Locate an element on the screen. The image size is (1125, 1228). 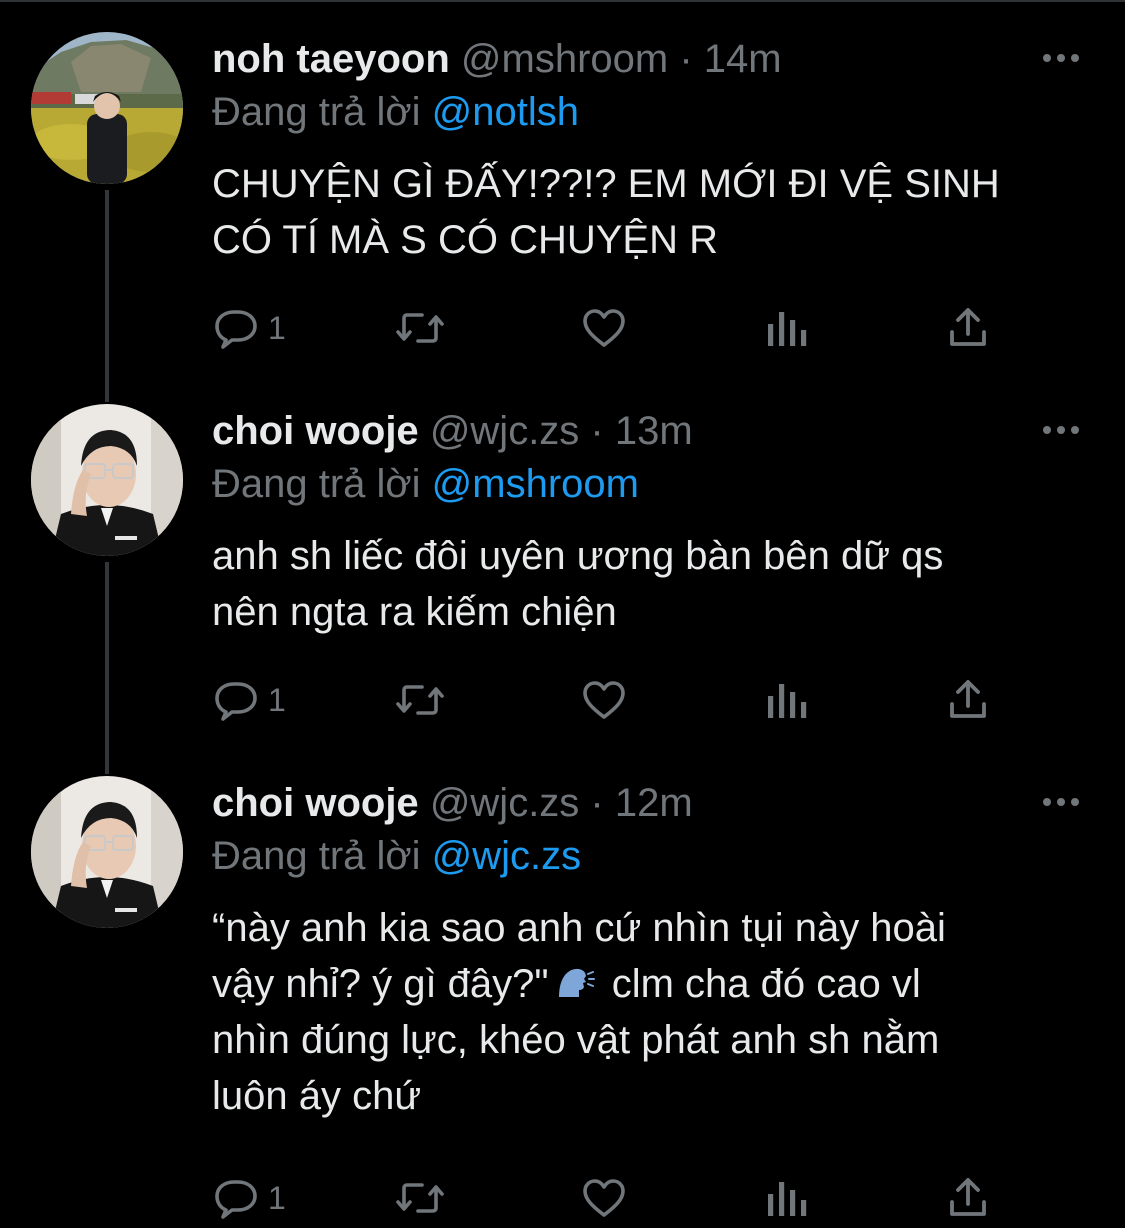
tweet-header: noh taeyoon @mshroom · 14m is located at coordinates (497, 59).